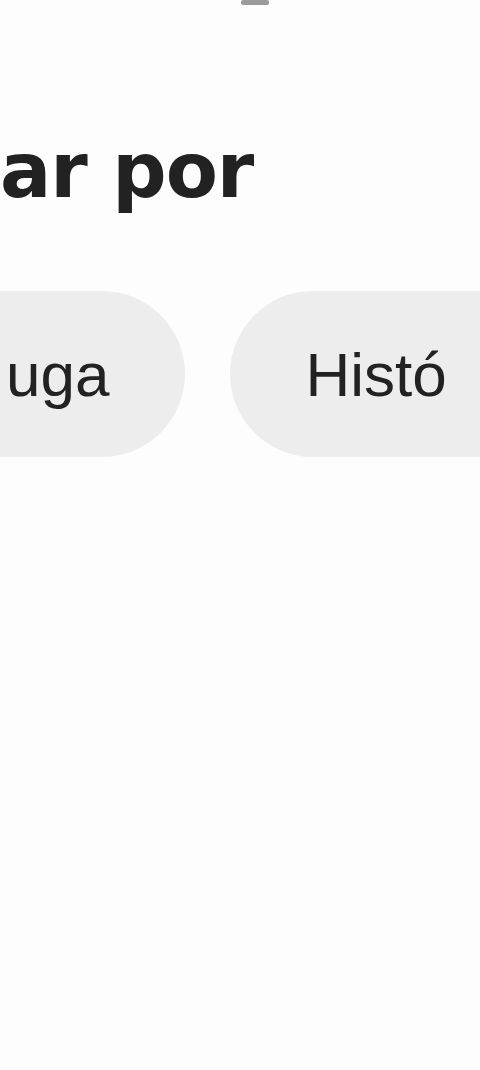 This screenshot has width=480, height=1070. Describe the element at coordinates (355, 374) in the screenshot. I see `filter-chip: Histó` at that location.